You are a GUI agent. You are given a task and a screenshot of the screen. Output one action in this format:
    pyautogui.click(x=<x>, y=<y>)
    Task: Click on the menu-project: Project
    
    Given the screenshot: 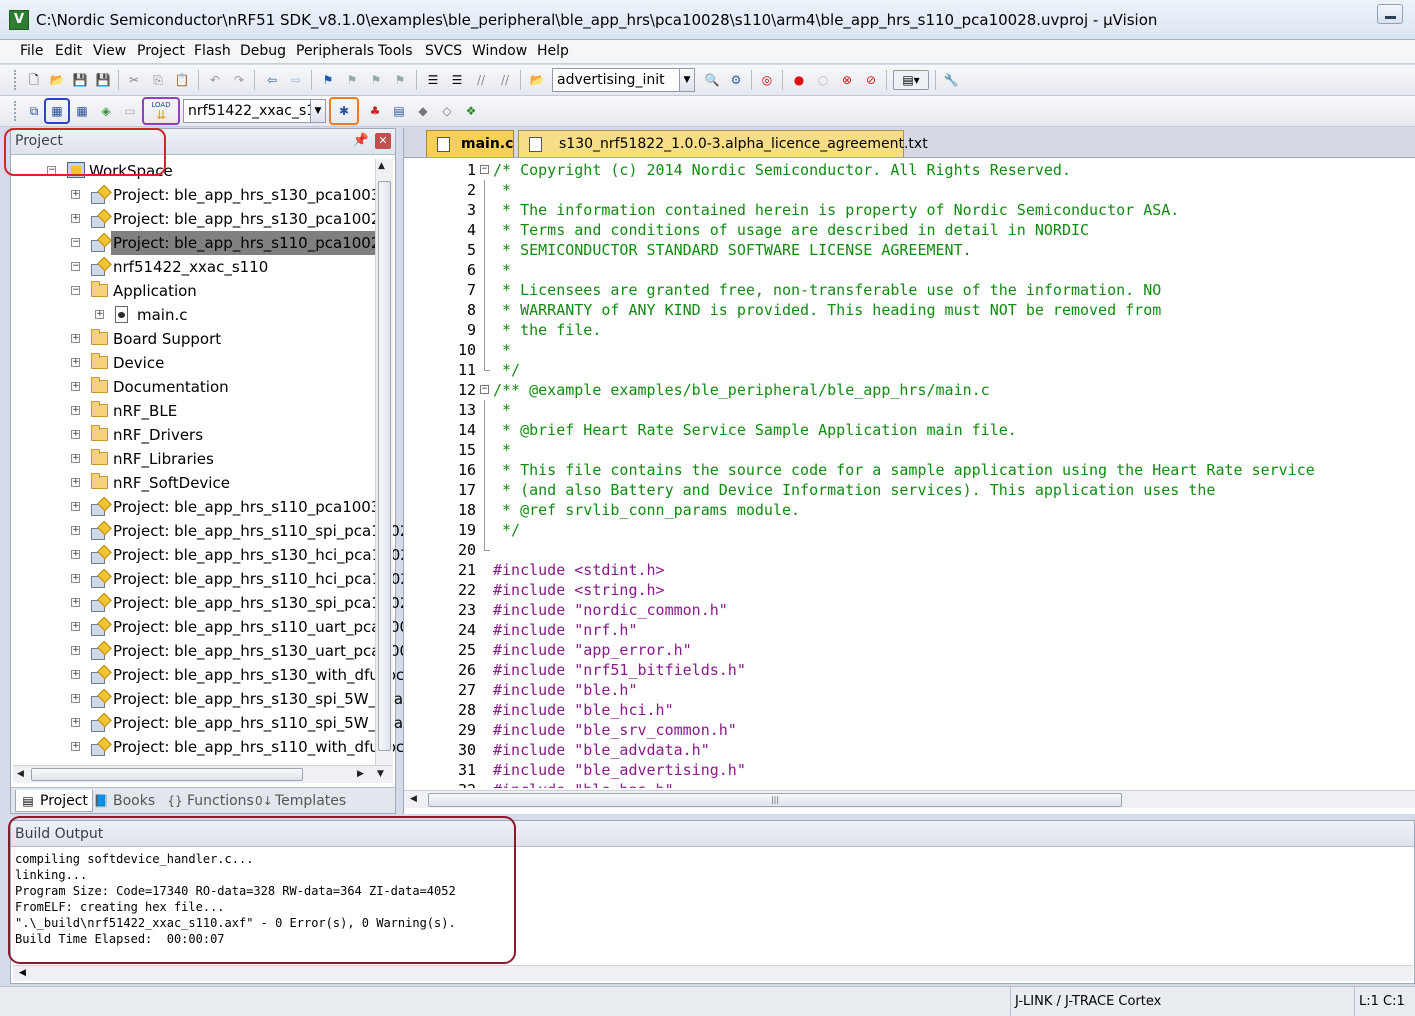 What is the action you would take?
    pyautogui.click(x=161, y=51)
    